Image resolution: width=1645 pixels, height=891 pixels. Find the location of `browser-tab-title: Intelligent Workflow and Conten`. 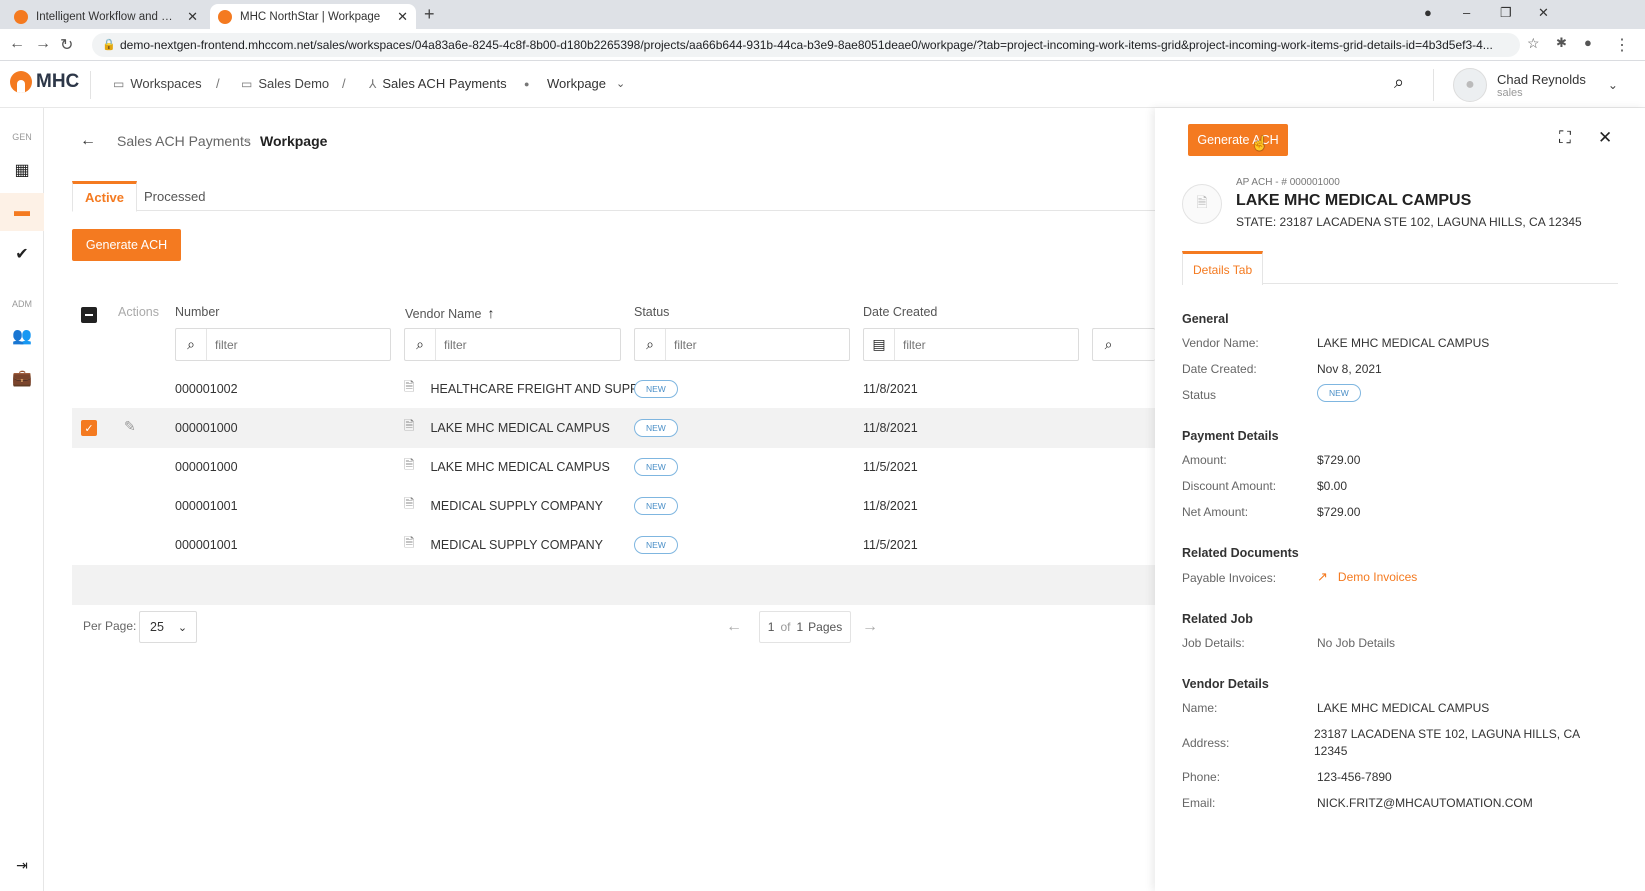

browser-tab-title: Intelligent Workflow and Conten is located at coordinates (107, 16).